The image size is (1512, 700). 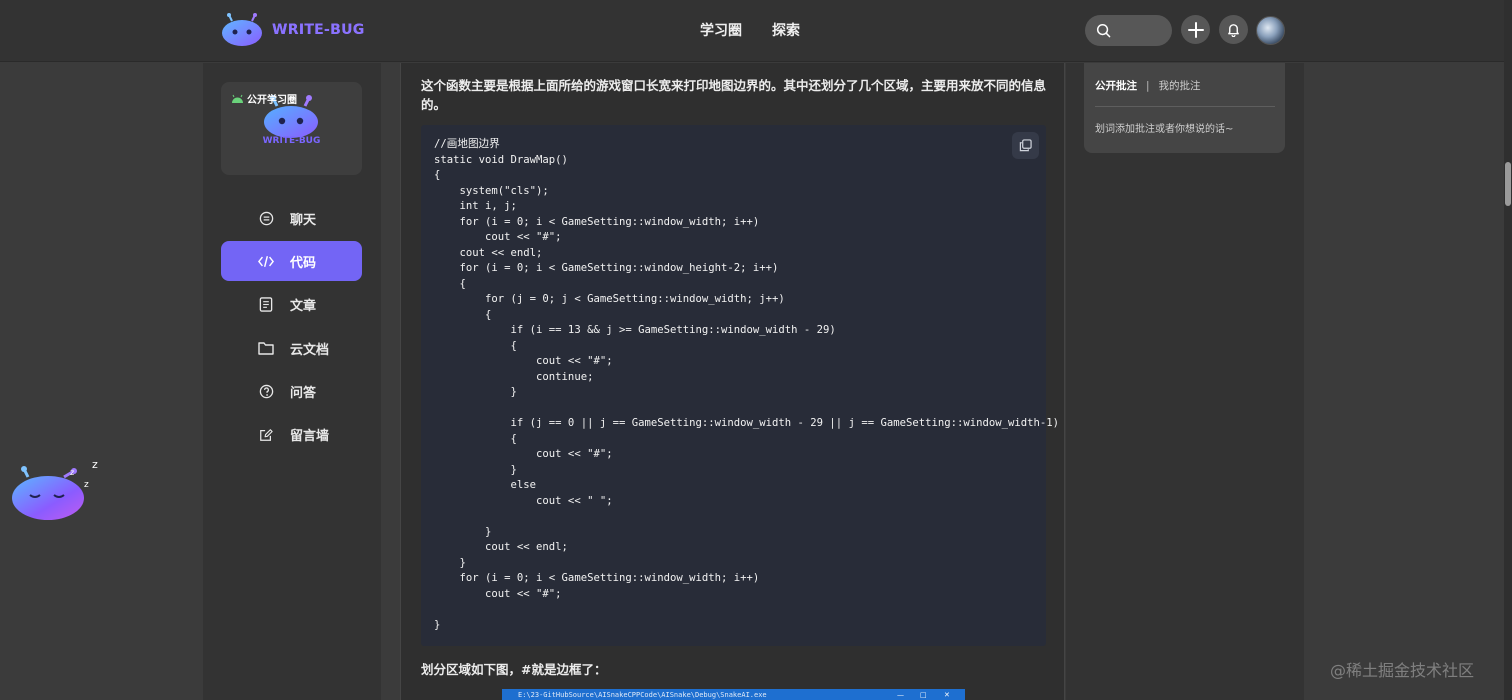 I want to click on copy-code-button, so click(x=1025, y=145).